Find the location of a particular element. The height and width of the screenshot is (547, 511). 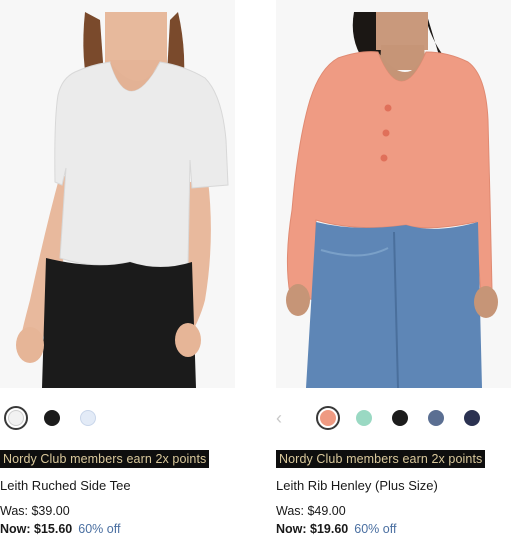

swatch-light-blue is located at coordinates (88, 418).